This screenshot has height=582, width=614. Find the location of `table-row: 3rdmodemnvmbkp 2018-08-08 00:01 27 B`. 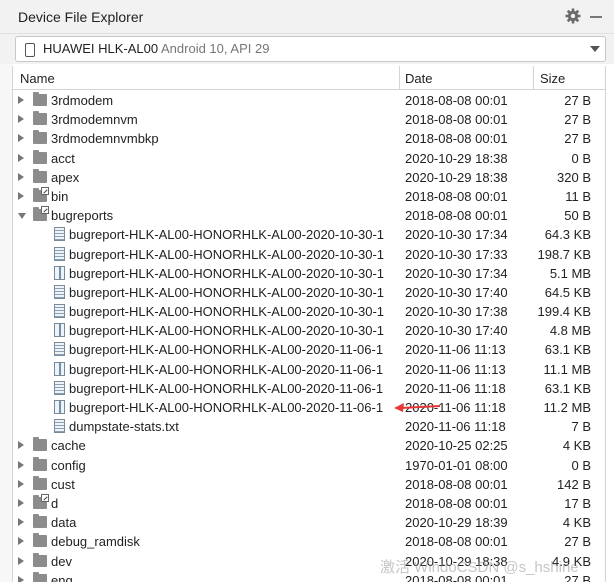

table-row: 3rdmodemnvmbkp 2018-08-08 00:01 27 B is located at coordinates (309, 138).